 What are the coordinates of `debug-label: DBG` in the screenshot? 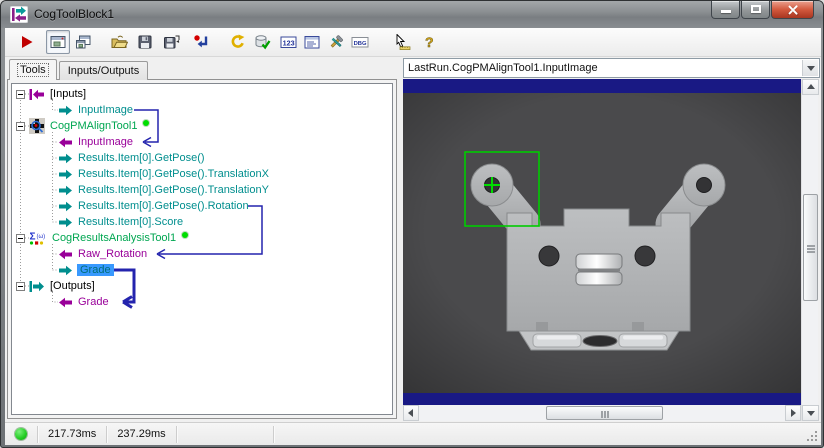 It's located at (360, 44).